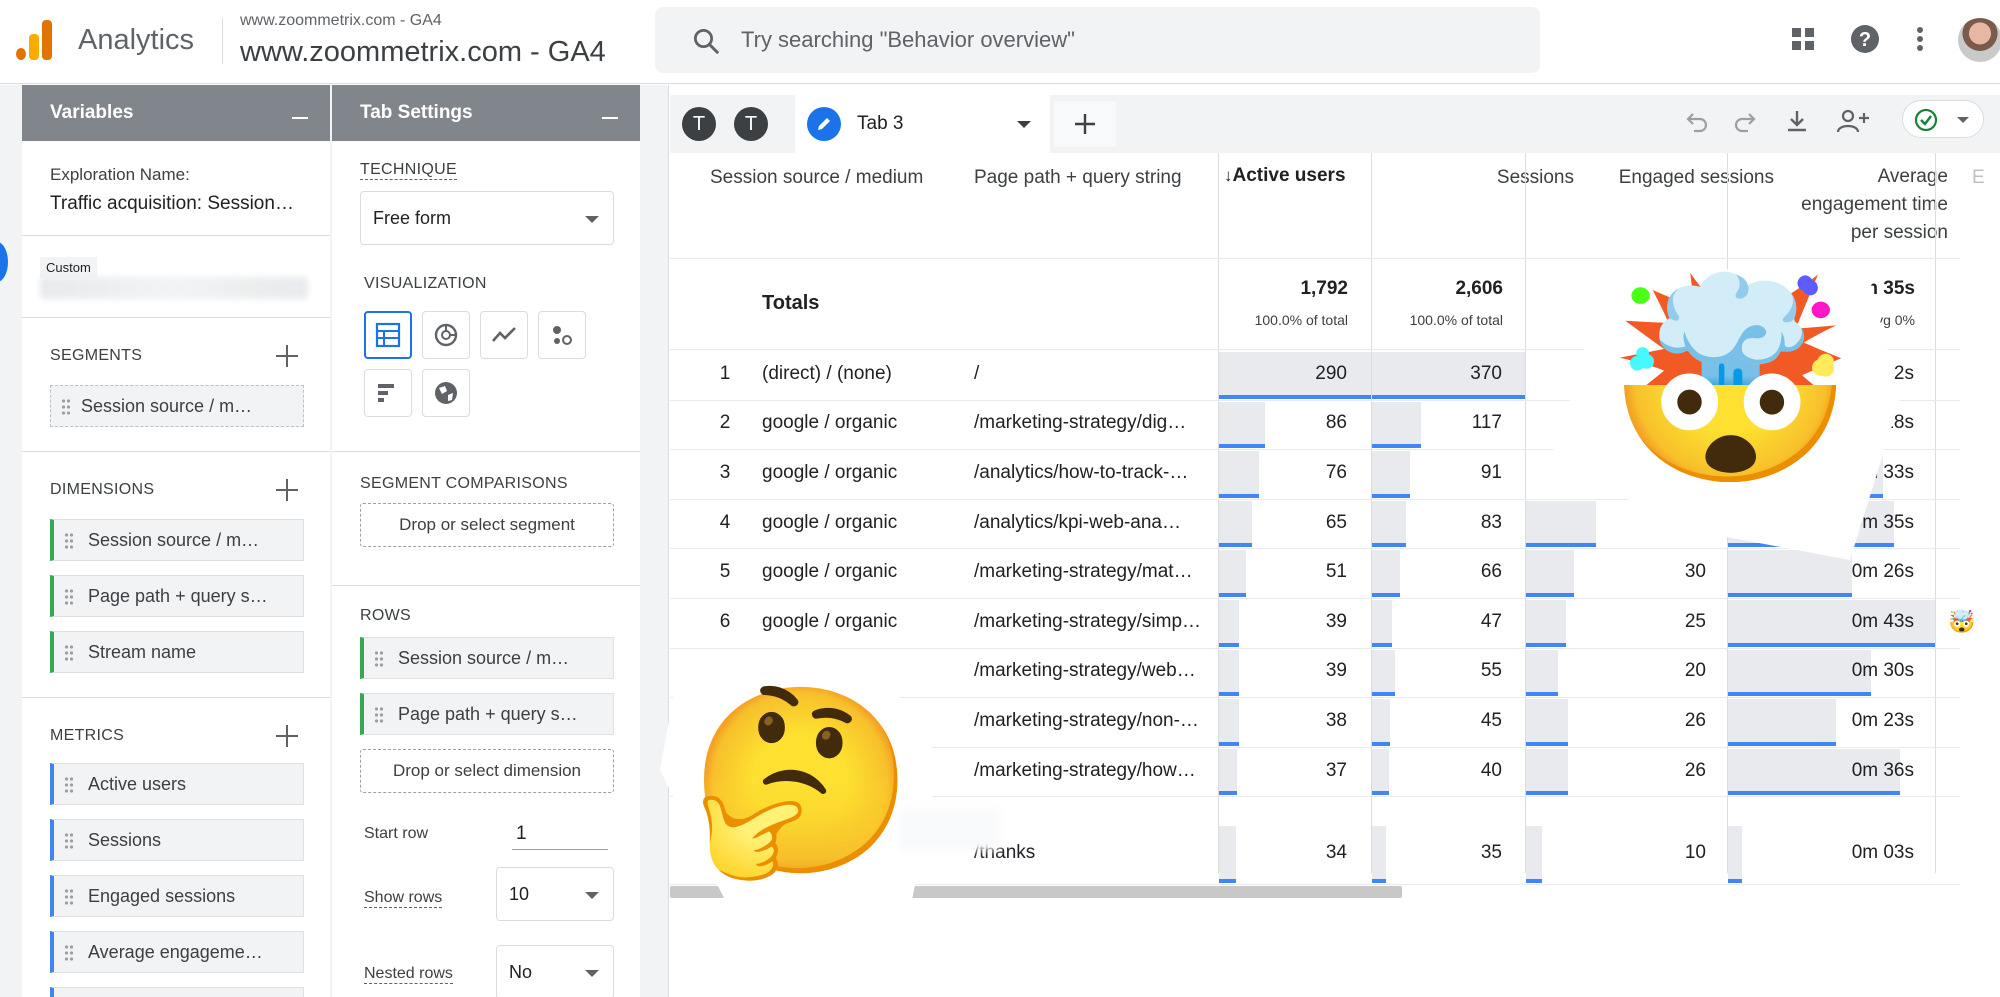 This screenshot has height=997, width=2000. I want to click on undo-icon, so click(1697, 121).